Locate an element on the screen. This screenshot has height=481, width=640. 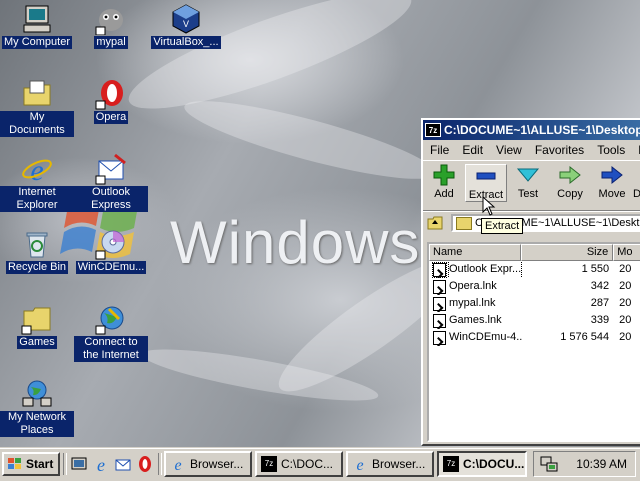
start-button: Start is located at coordinates (31, 464).